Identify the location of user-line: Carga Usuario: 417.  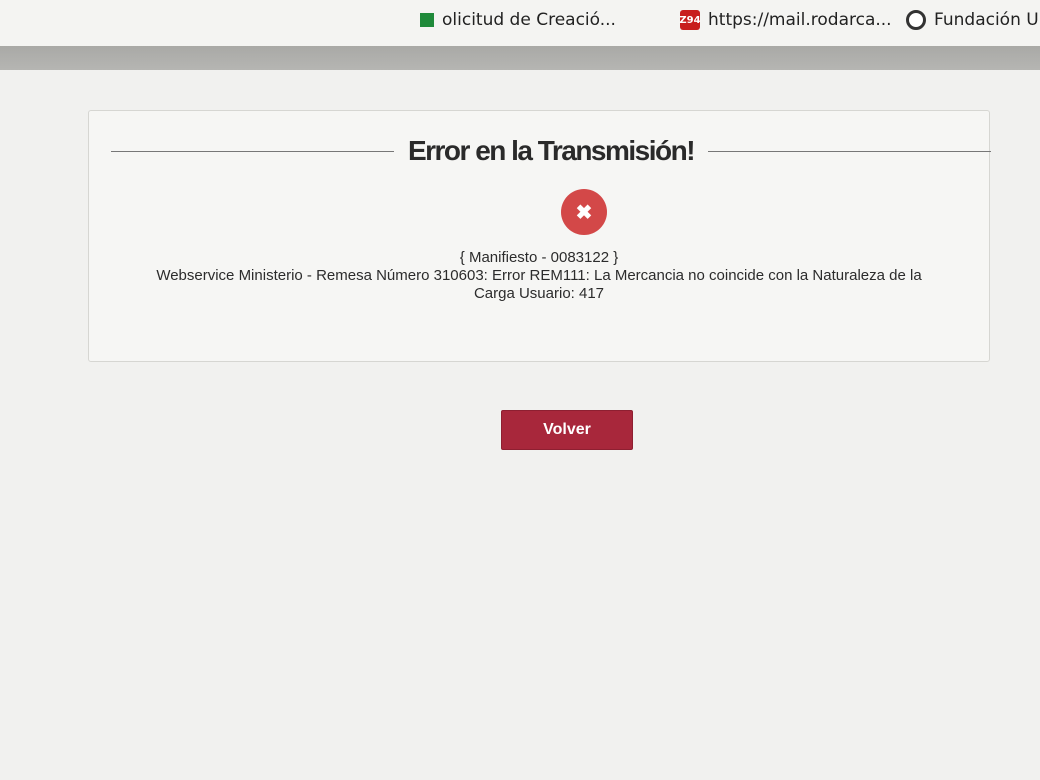
(539, 293).